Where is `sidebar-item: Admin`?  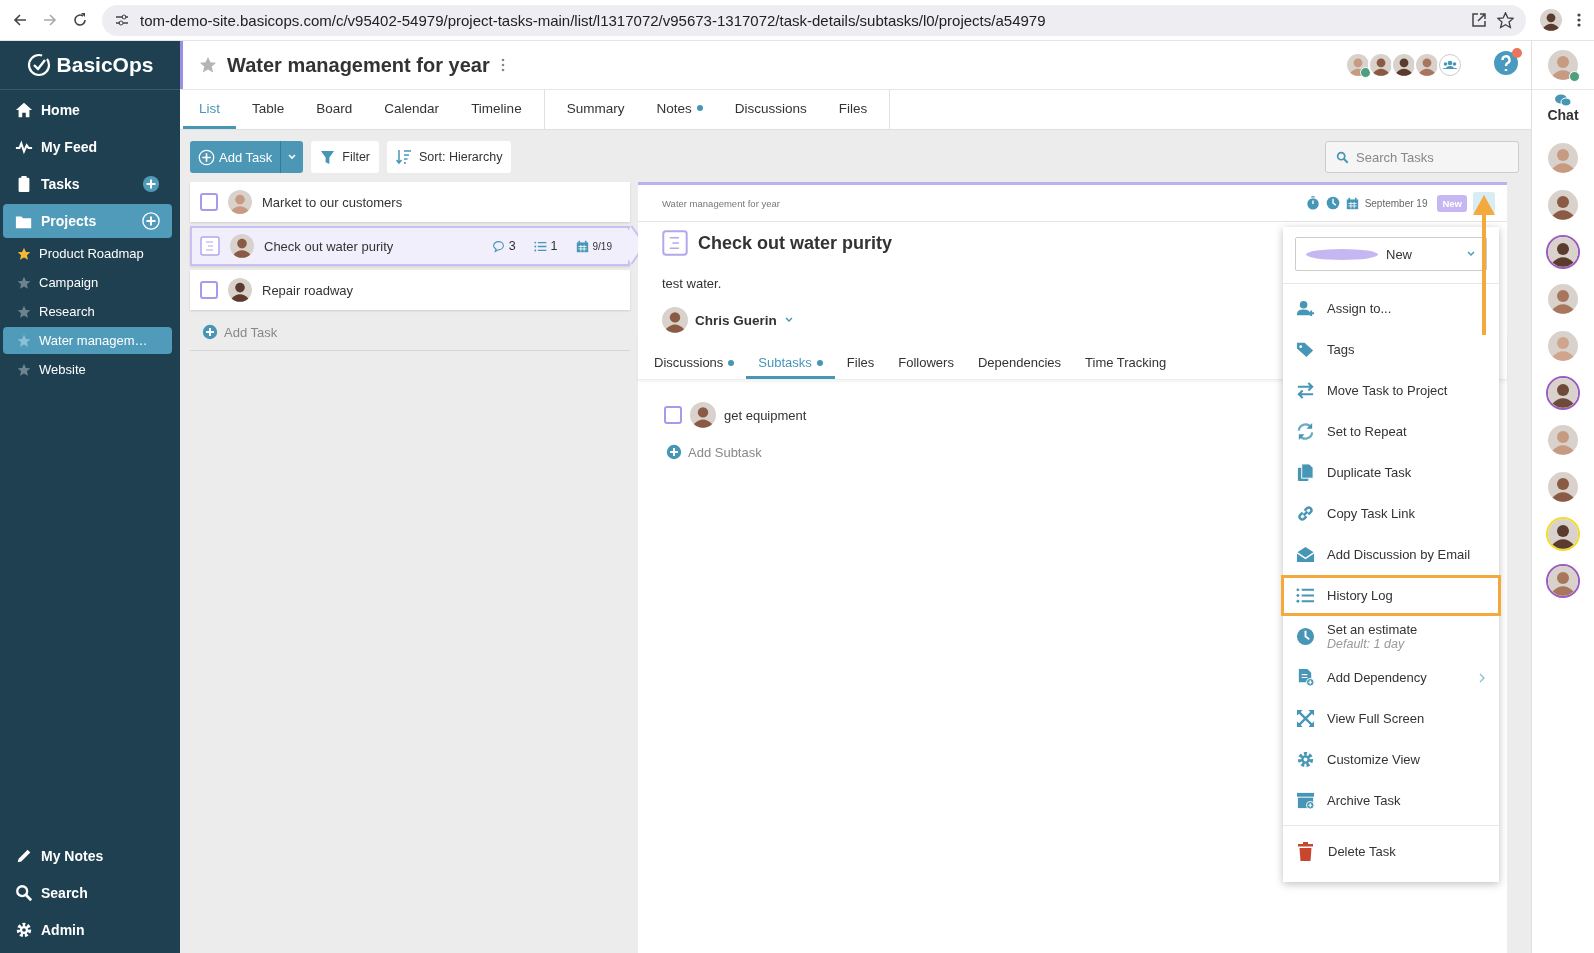
sidebar-item: Admin is located at coordinates (87, 930).